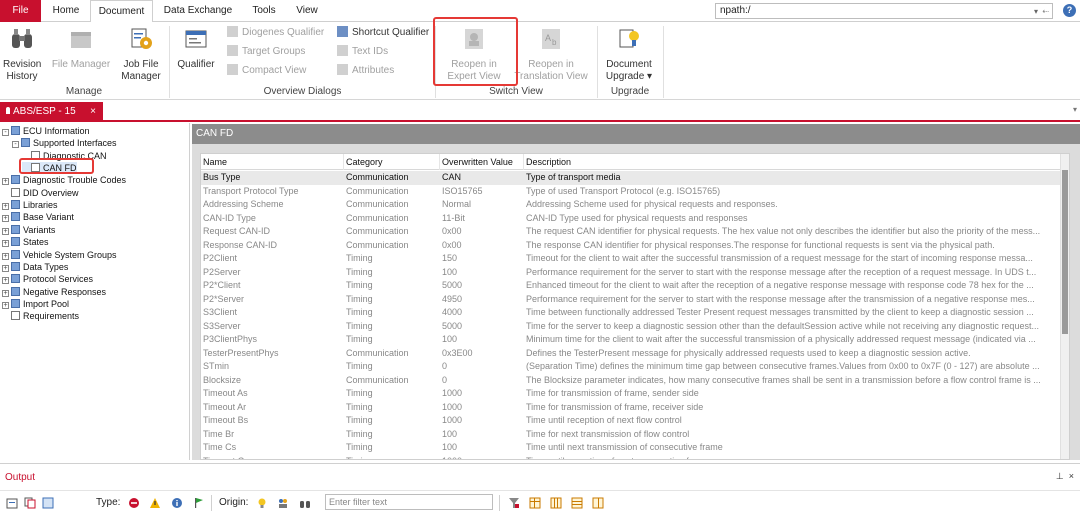 This screenshot has height=516, width=1080. What do you see at coordinates (264, 11) in the screenshot?
I see `tab-tools: Tools` at bounding box center [264, 11].